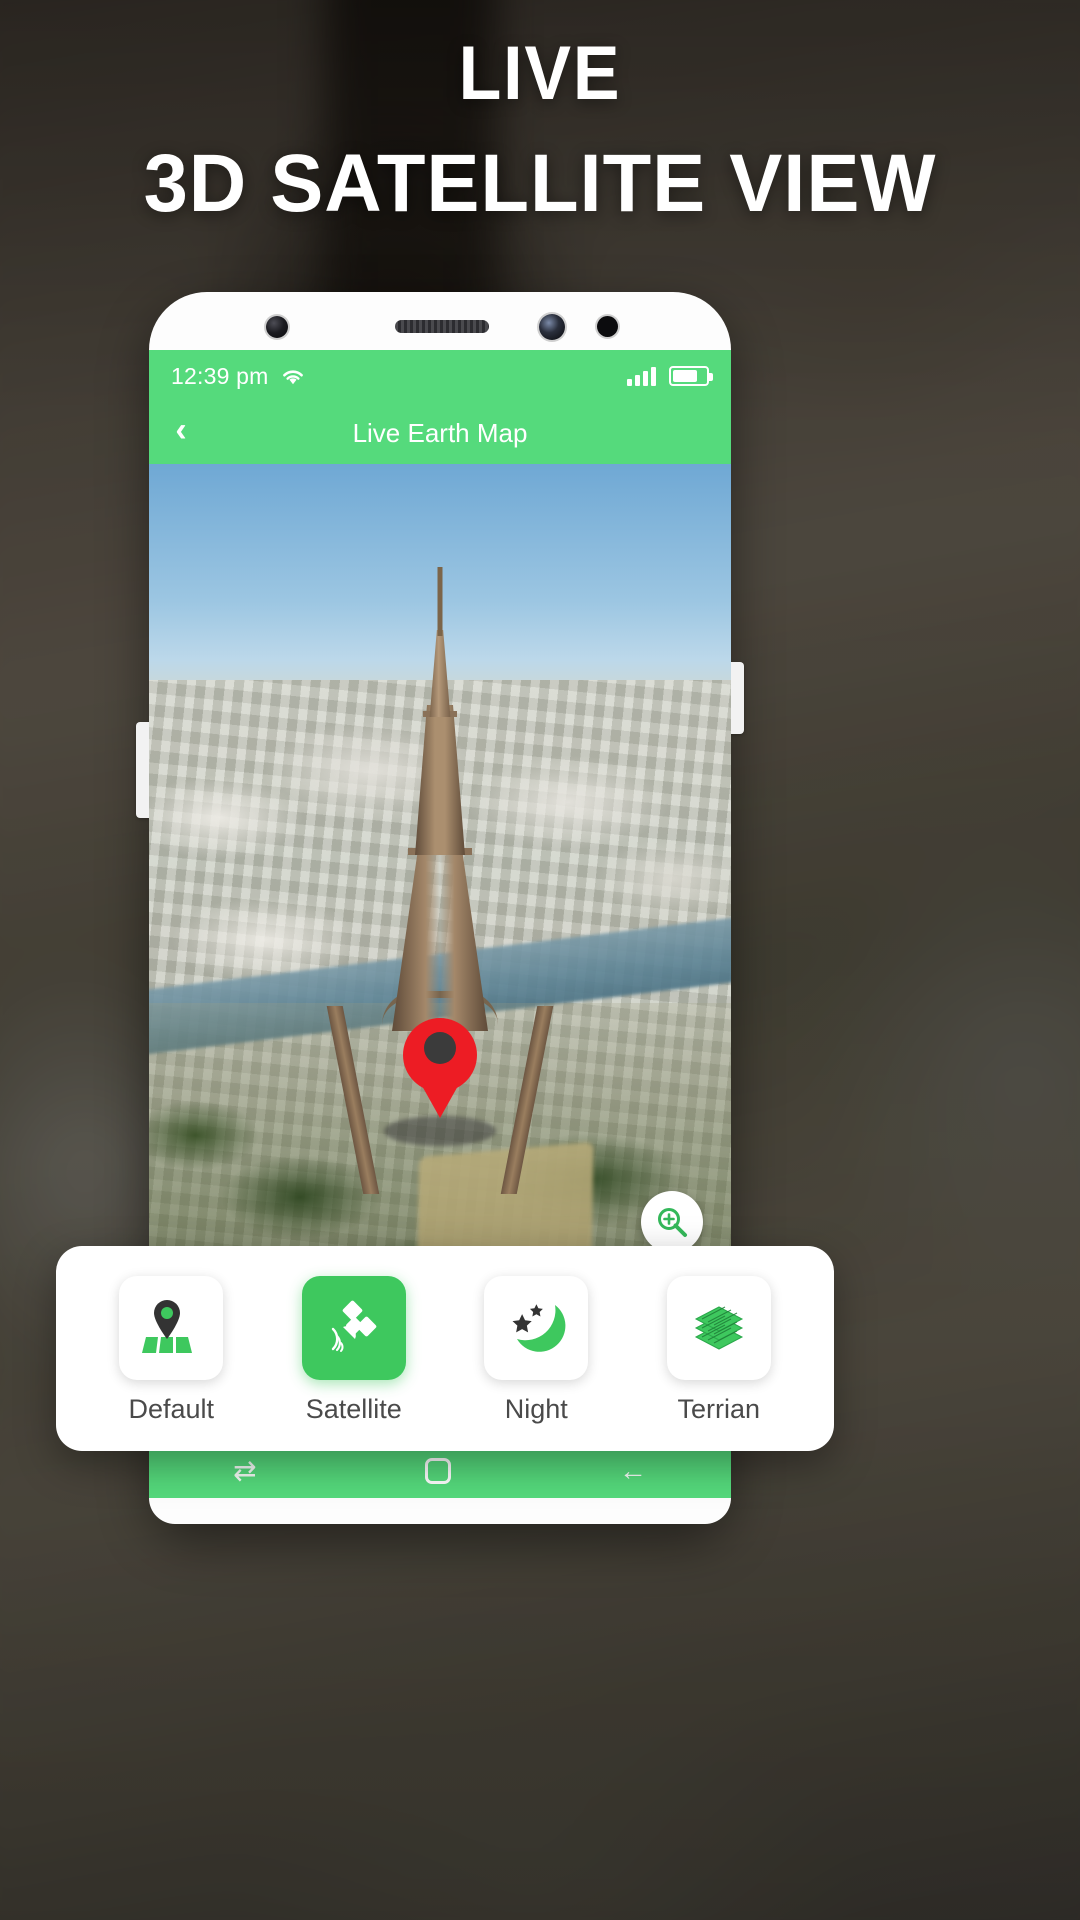 This screenshot has height=1920, width=1080. What do you see at coordinates (171, 1409) in the screenshot?
I see `mode-label: Default` at bounding box center [171, 1409].